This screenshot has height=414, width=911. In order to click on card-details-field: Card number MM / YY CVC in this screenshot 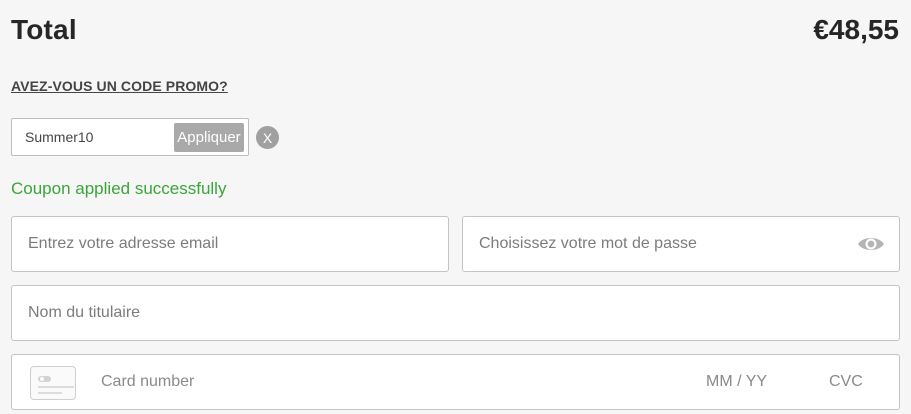, I will do `click(455, 382)`.